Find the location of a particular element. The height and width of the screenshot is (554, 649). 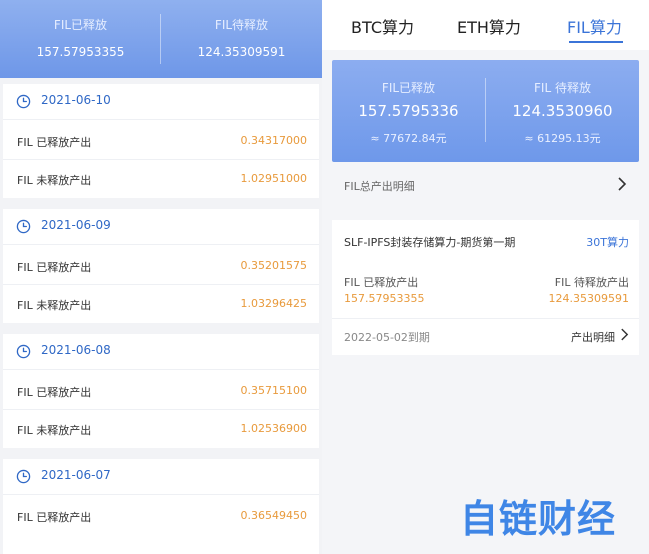

product-name: SLF-IPFS封装存储算力-期货第一期 is located at coordinates (430, 242).